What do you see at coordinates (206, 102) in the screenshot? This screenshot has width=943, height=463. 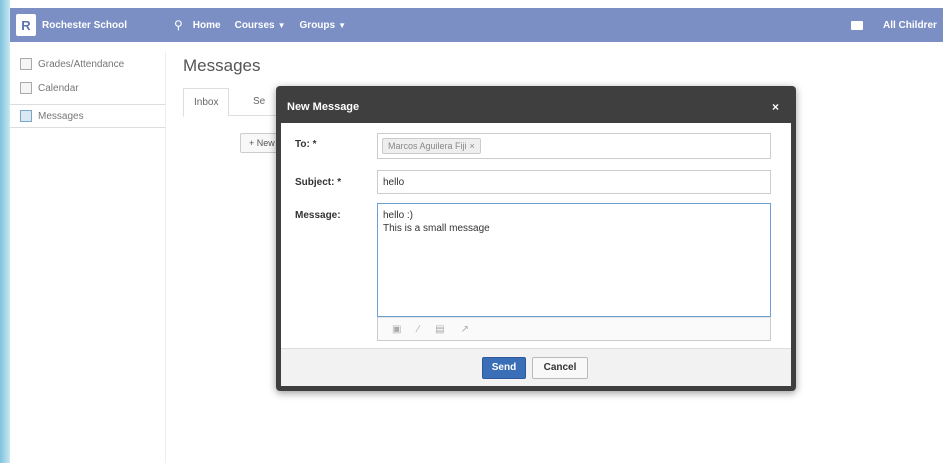 I see `tab-inbox: Inbox` at bounding box center [206, 102].